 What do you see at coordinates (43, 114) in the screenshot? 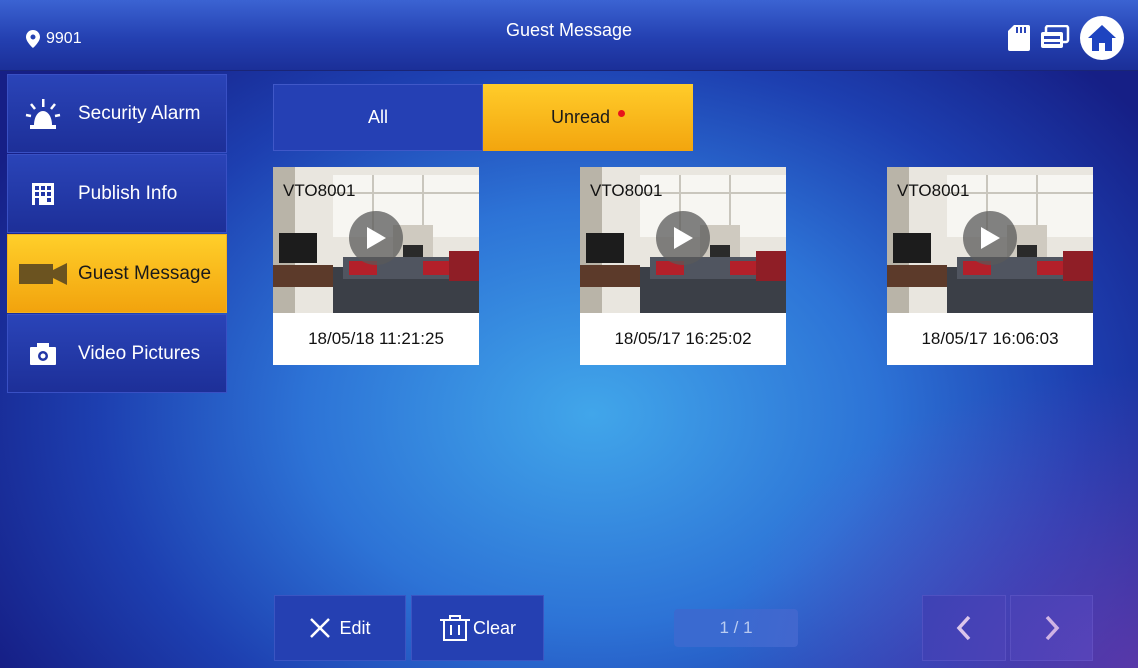
I see `alarm-icon` at bounding box center [43, 114].